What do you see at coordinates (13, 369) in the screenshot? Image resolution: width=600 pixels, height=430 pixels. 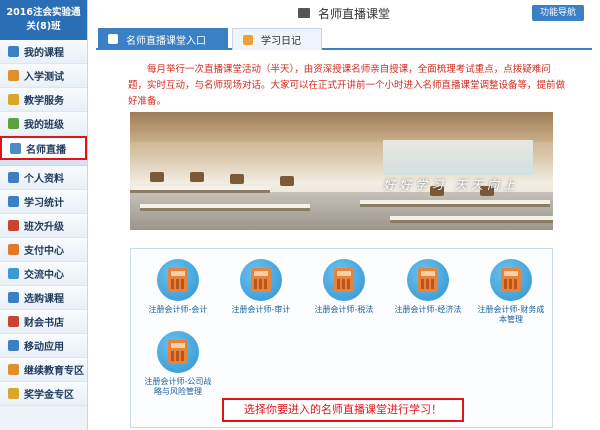 I see `education-icon` at bounding box center [13, 369].